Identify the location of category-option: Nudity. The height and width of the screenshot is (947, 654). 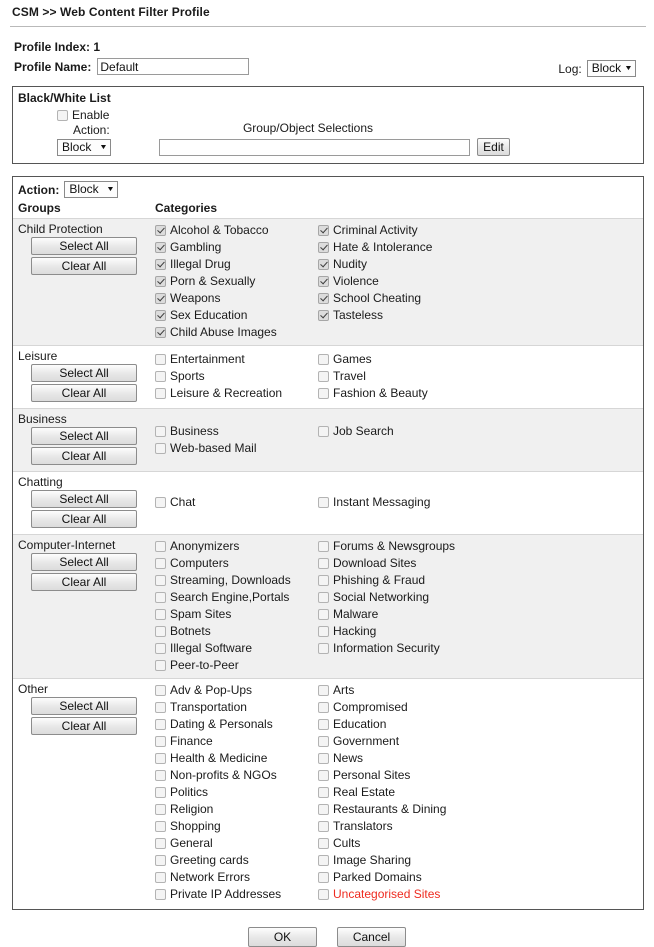
(399, 264).